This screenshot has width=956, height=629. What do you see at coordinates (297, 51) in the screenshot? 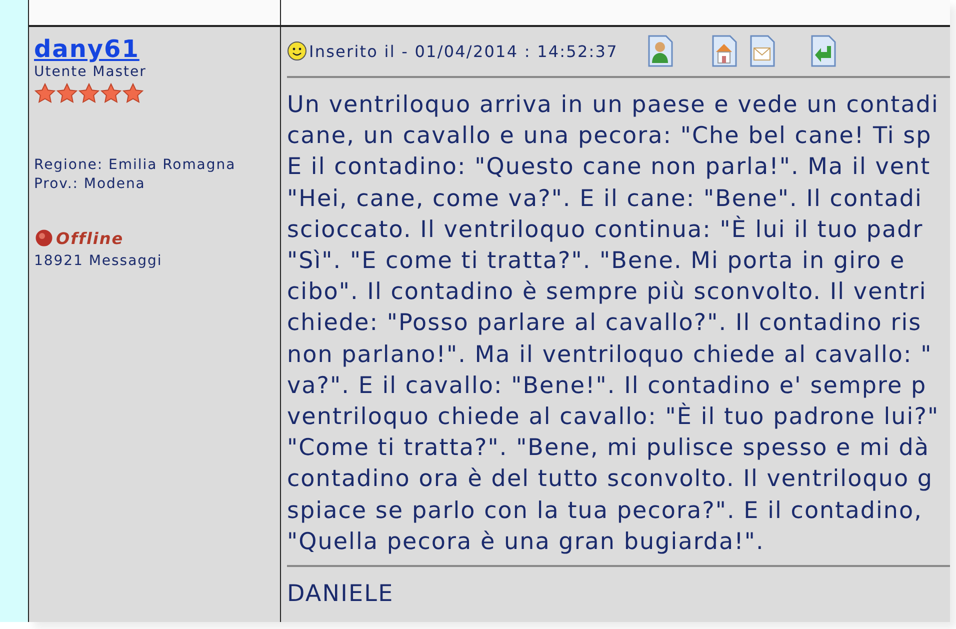
I see `smiley-icon` at bounding box center [297, 51].